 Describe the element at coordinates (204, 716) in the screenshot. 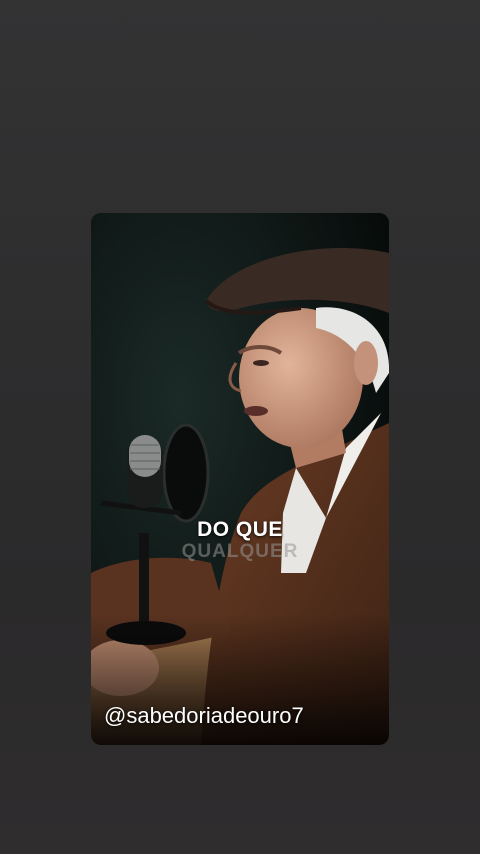

I see `account-handle: @sabedoriadeouro7` at that location.